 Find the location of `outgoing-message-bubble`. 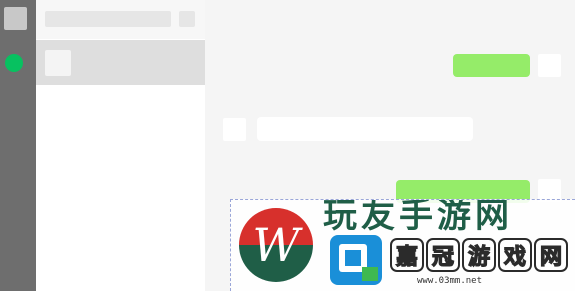

outgoing-message-bubble is located at coordinates (491, 65).